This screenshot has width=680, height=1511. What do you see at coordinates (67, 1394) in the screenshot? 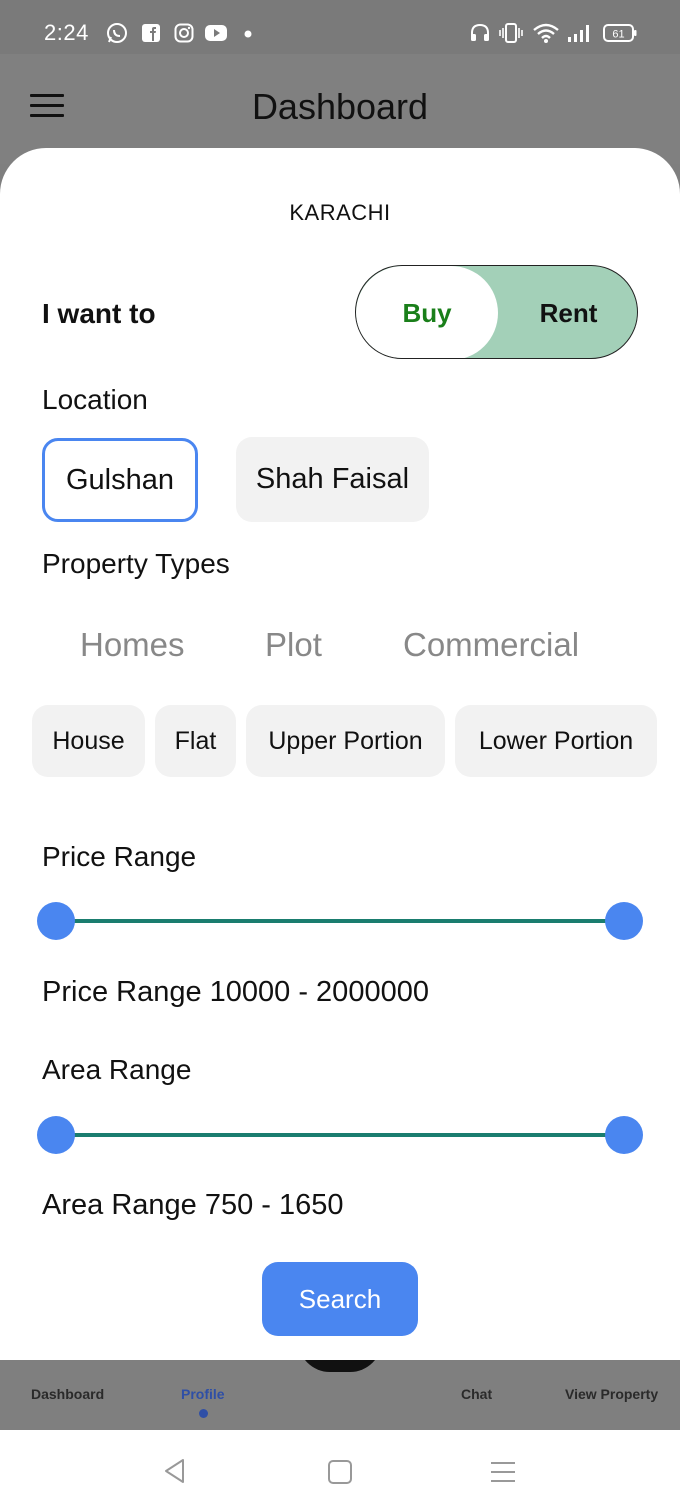
I see `nav-item-dashboard: Dashboard` at bounding box center [67, 1394].